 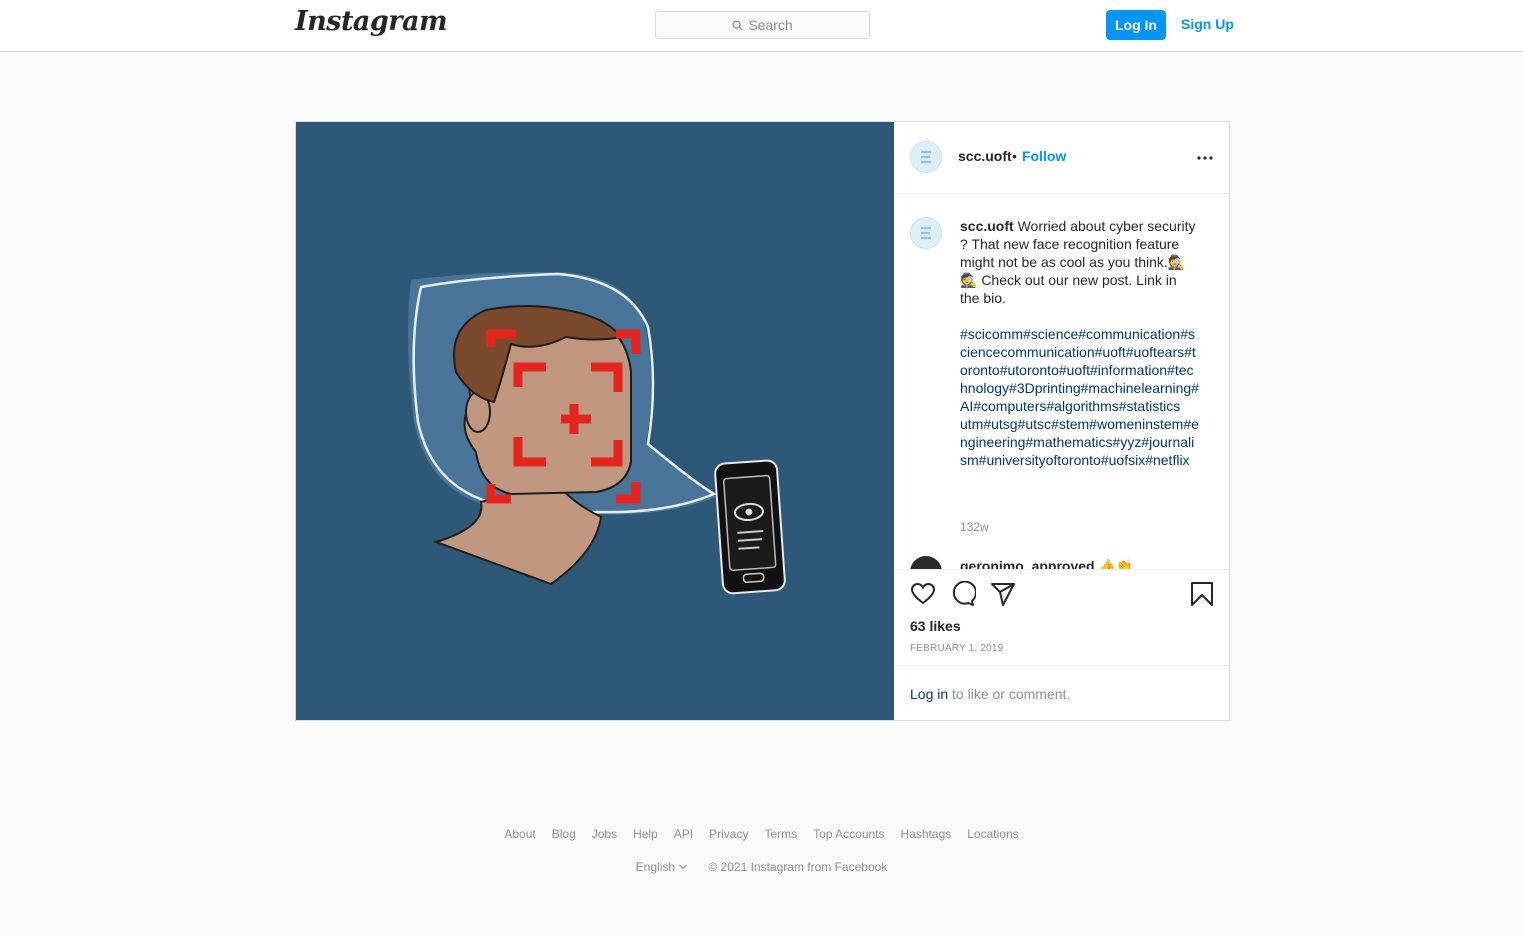 What do you see at coordinates (848, 834) in the screenshot?
I see `footer-link-top-accounts: Top Accounts` at bounding box center [848, 834].